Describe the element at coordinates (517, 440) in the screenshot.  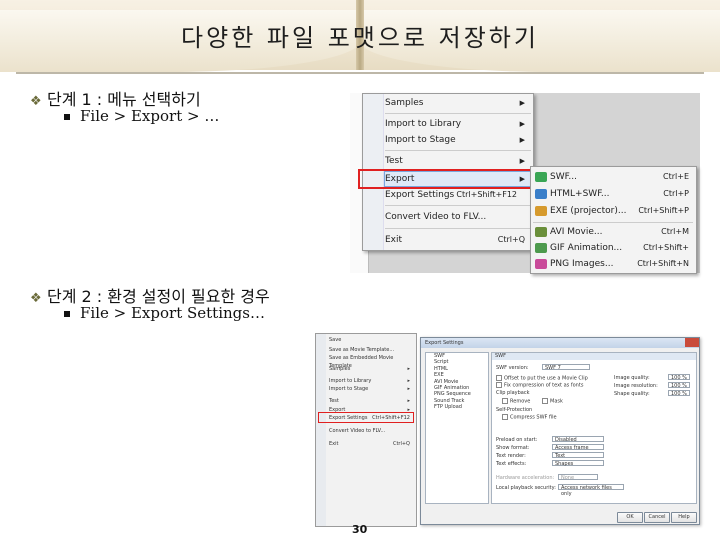
I see `preload-label: Preload on start:` at that location.